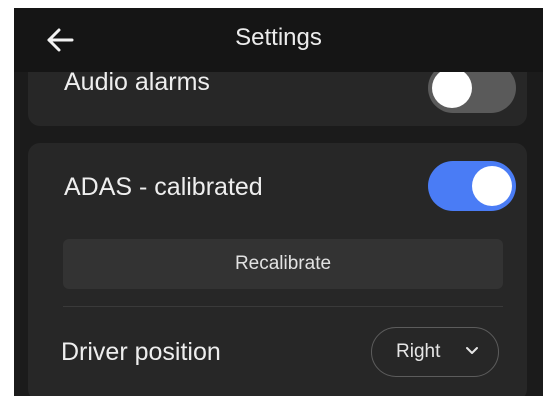 This screenshot has width=555, height=403. Describe the element at coordinates (283, 264) in the screenshot. I see `recalibrate-button: Recalibrate` at that location.